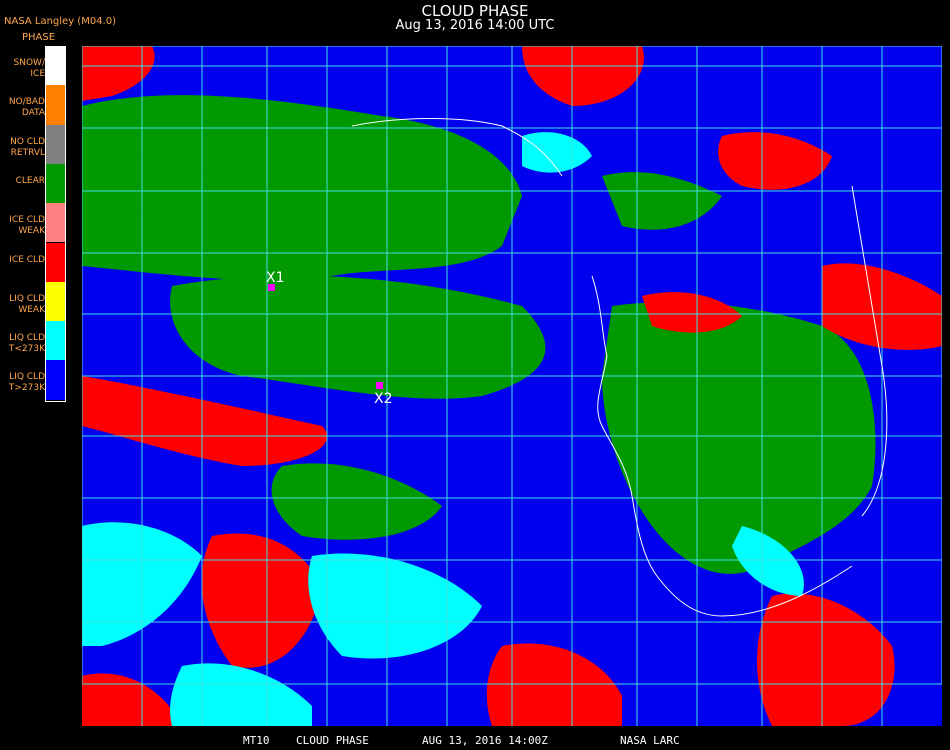 Image resolution: width=950 pixels, height=750 pixels. Describe the element at coordinates (26, 344) in the screenshot. I see `legend-label: LIQ CLD T<273K` at that location.